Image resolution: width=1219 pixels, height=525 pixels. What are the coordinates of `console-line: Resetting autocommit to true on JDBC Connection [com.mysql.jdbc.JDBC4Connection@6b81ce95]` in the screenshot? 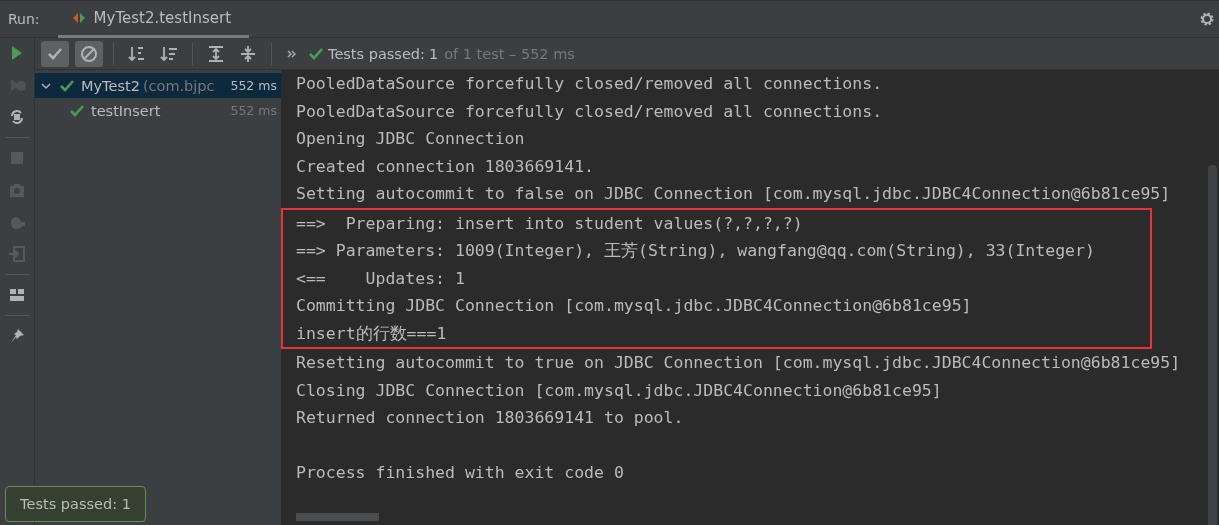 It's located at (739, 363).